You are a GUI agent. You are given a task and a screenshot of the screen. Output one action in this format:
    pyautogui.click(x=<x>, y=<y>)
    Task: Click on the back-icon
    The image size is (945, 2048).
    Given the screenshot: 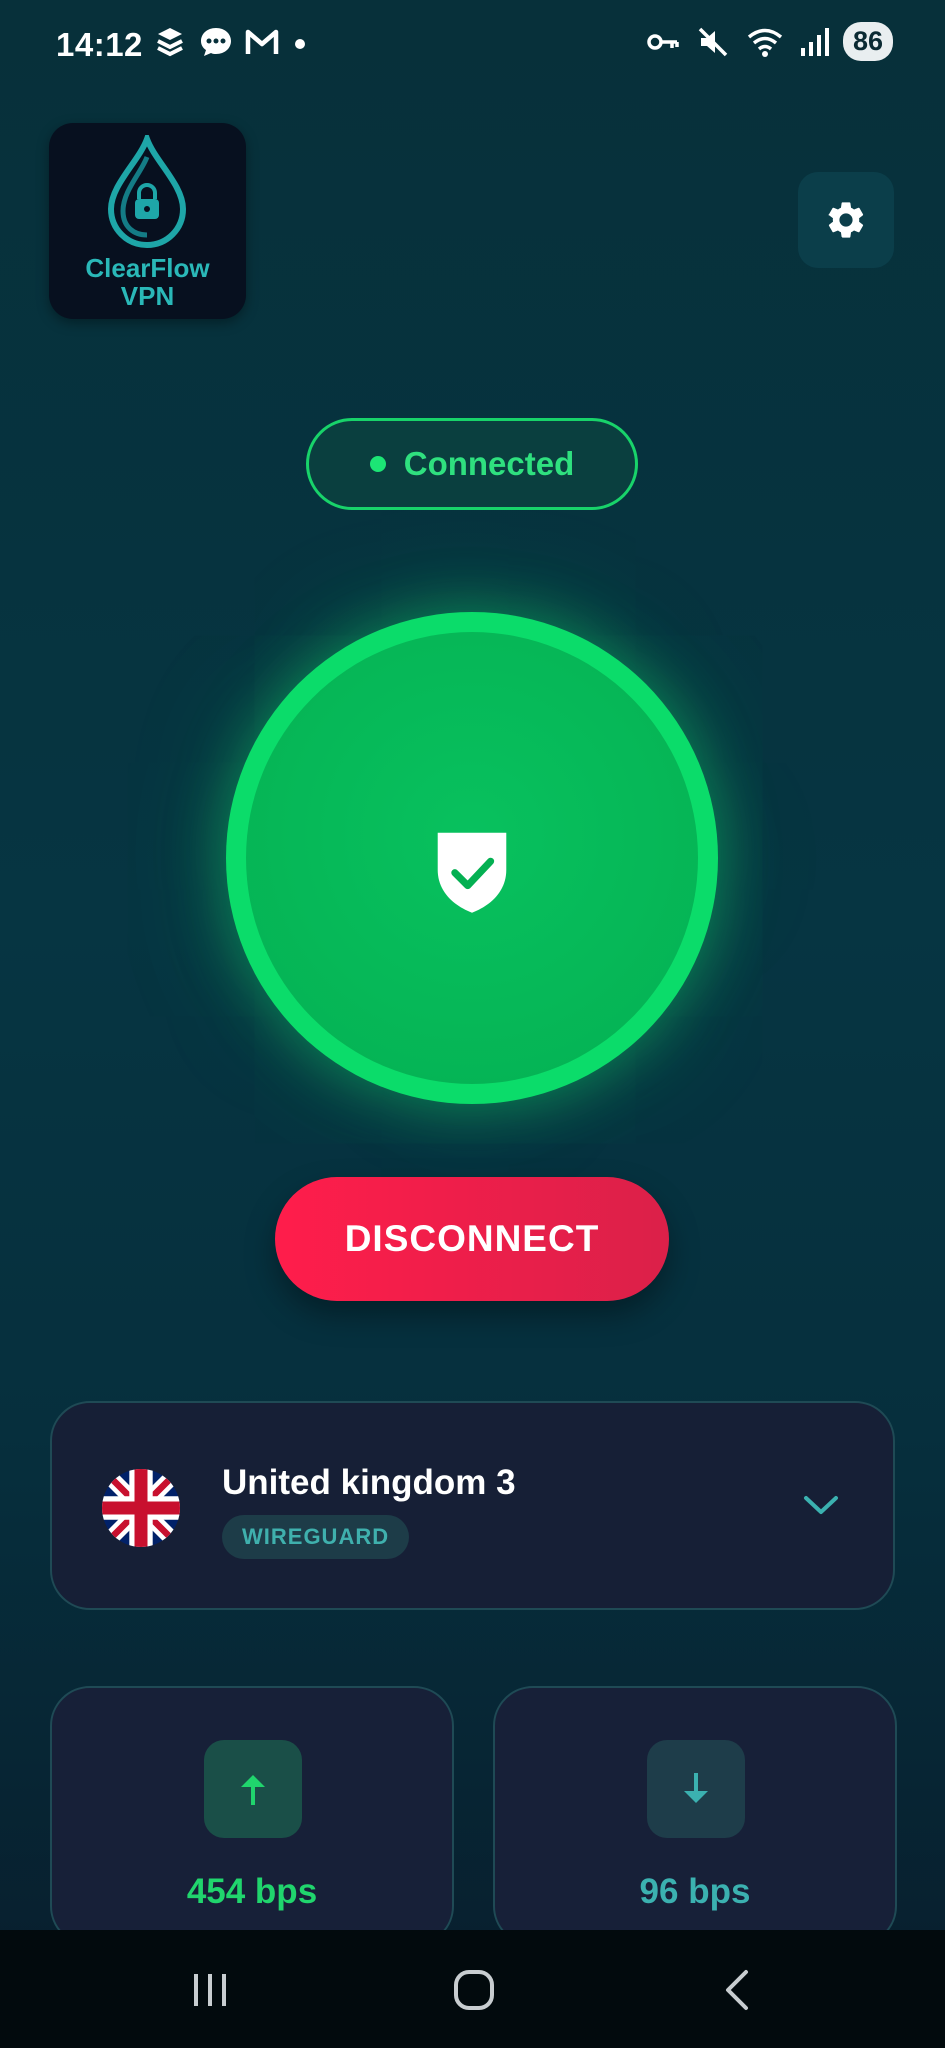 What is the action you would take?
    pyautogui.click(x=737, y=1990)
    